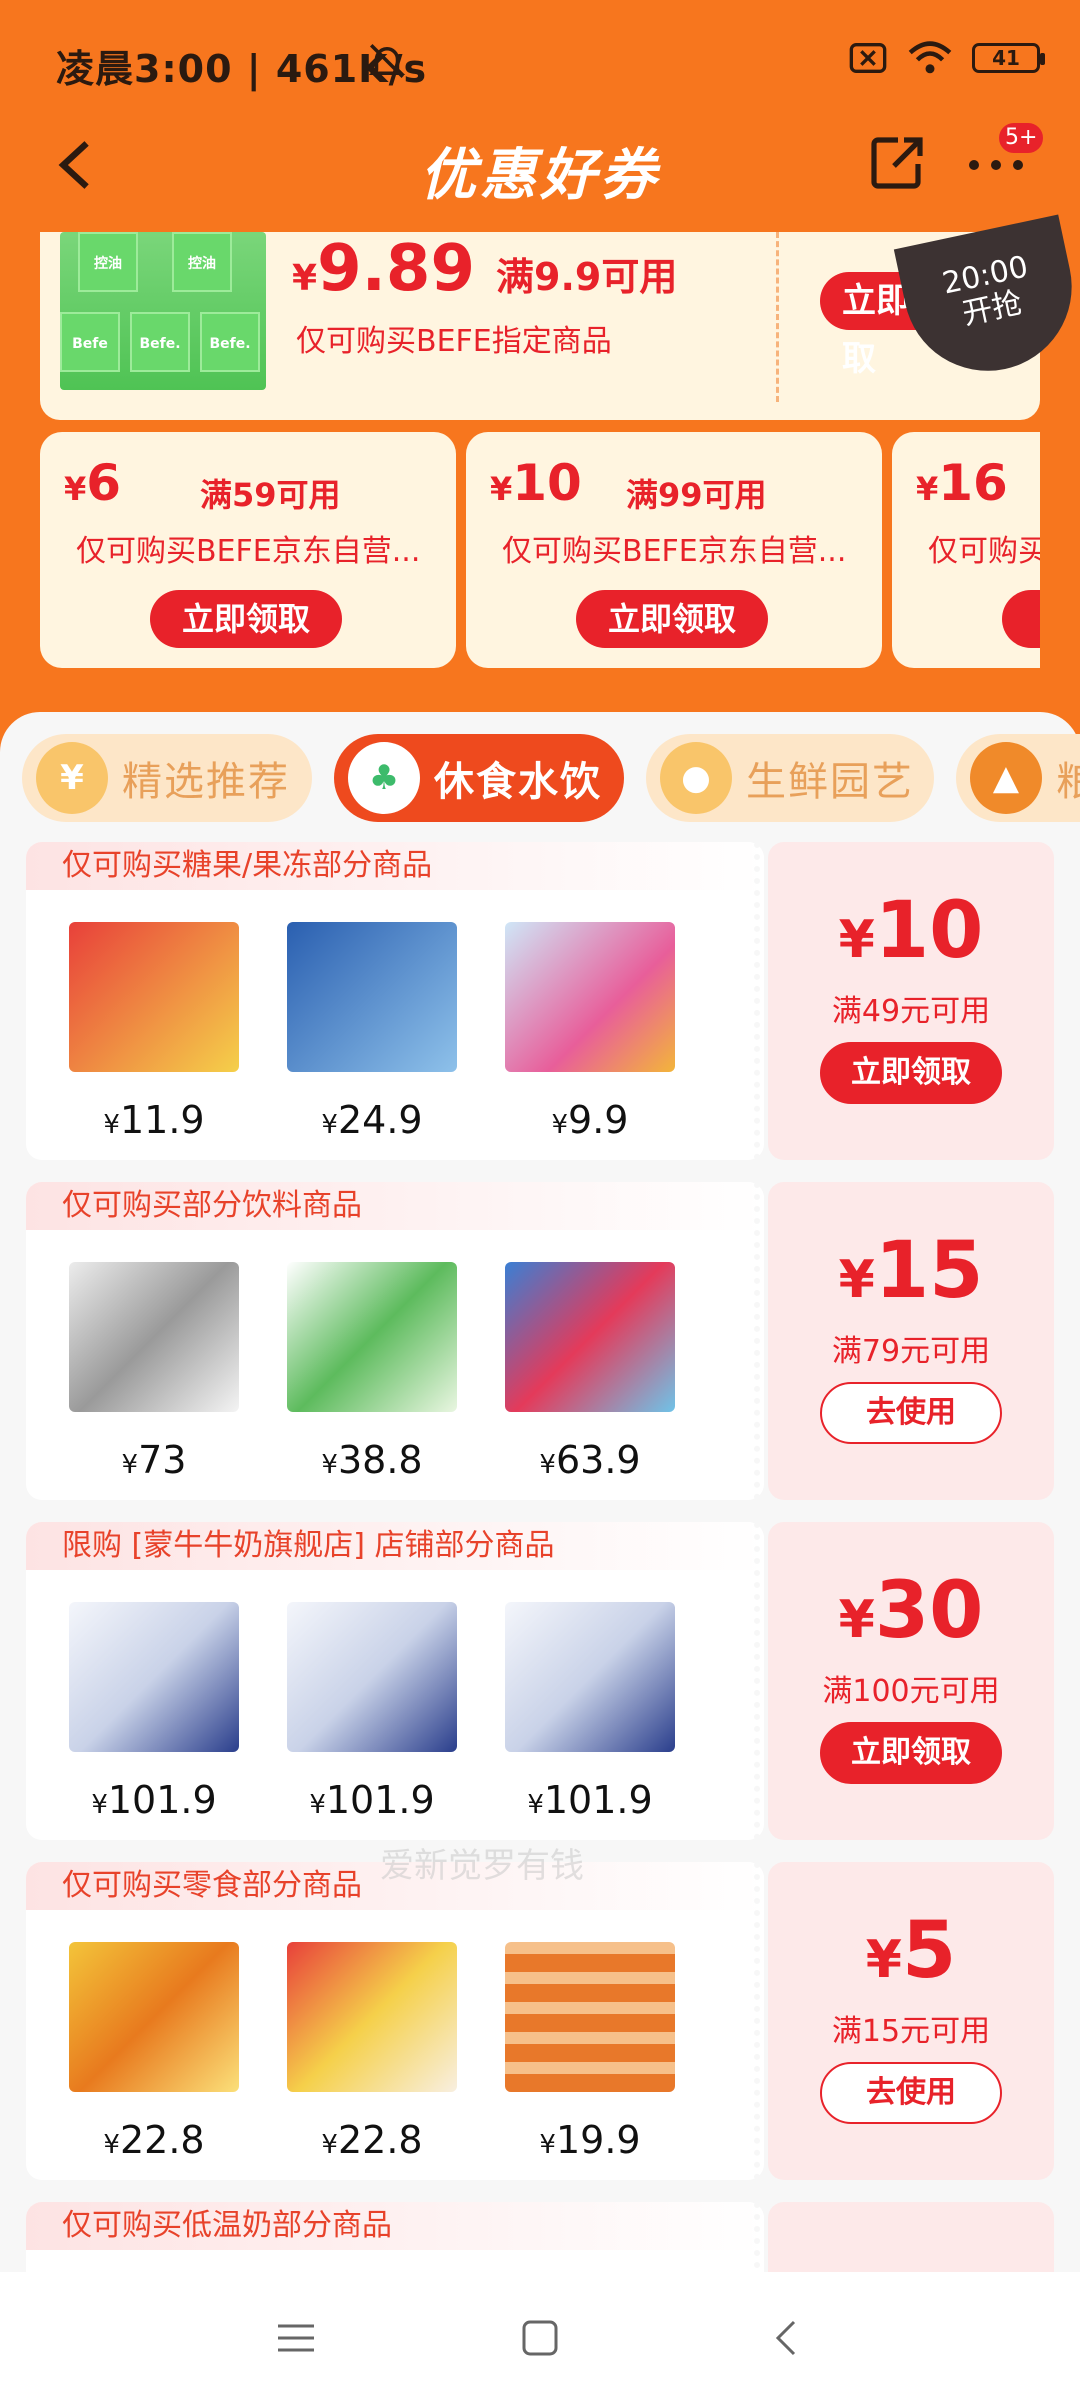 The width and height of the screenshot is (1080, 2400). Describe the element at coordinates (383, 269) in the screenshot. I see `coupon-amount: ¥9.89` at that location.